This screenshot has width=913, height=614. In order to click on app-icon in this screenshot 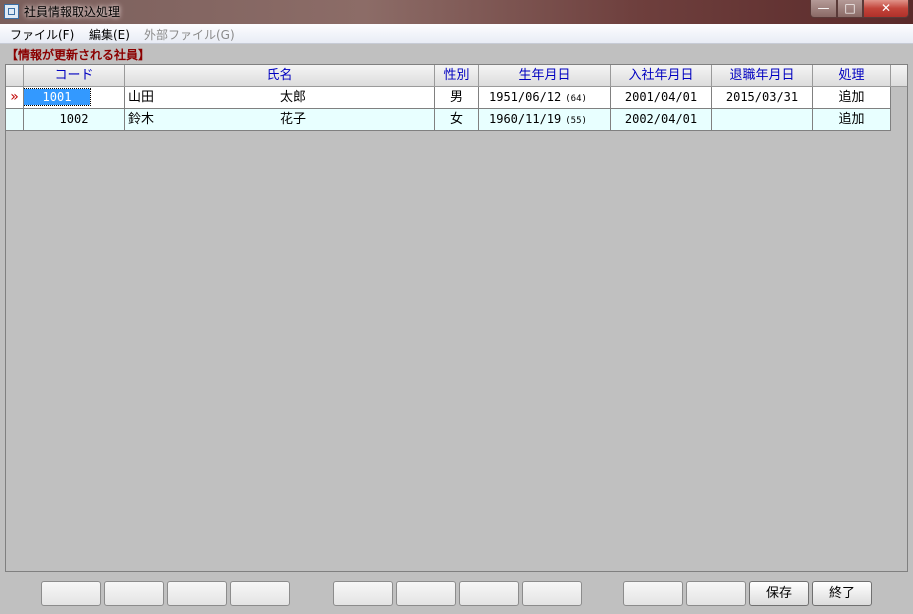, I will do `click(11, 11)`.